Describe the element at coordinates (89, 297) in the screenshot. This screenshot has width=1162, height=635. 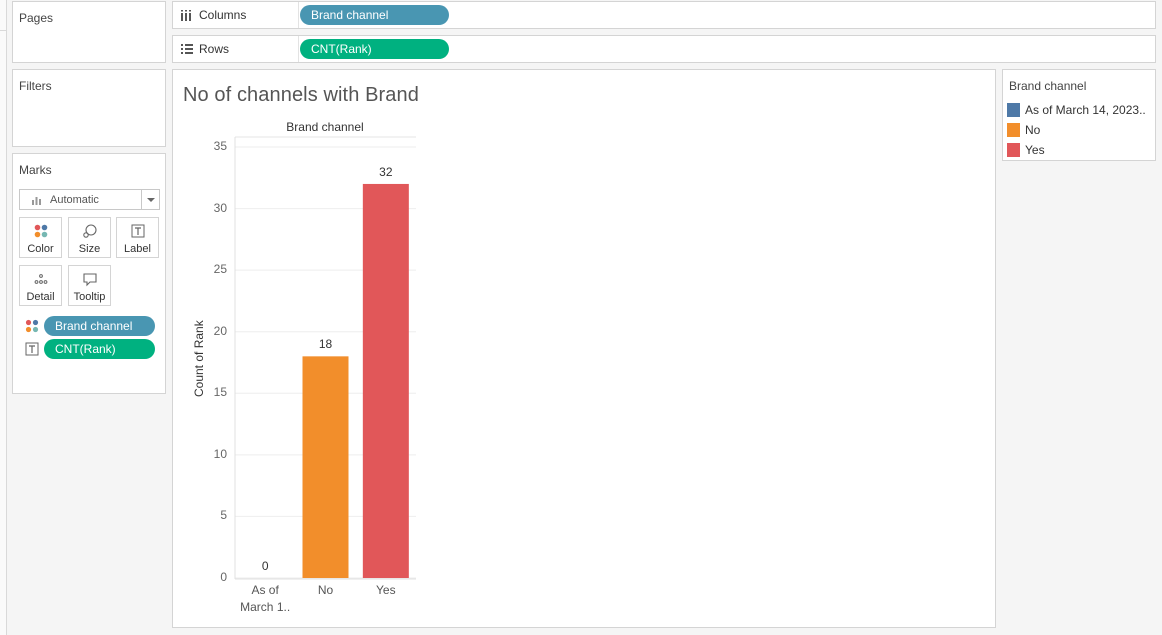
I see `tooltip-button-label: Tooltip` at that location.